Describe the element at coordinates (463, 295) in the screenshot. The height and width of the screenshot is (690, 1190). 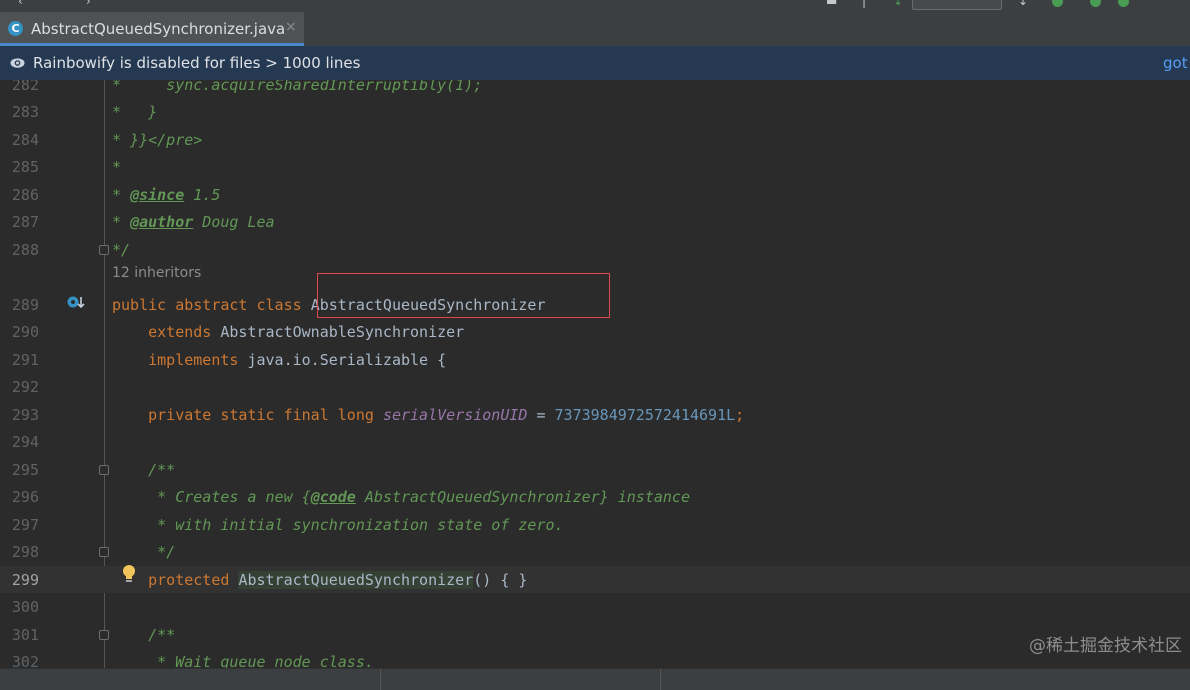
I see `highlight-box` at that location.